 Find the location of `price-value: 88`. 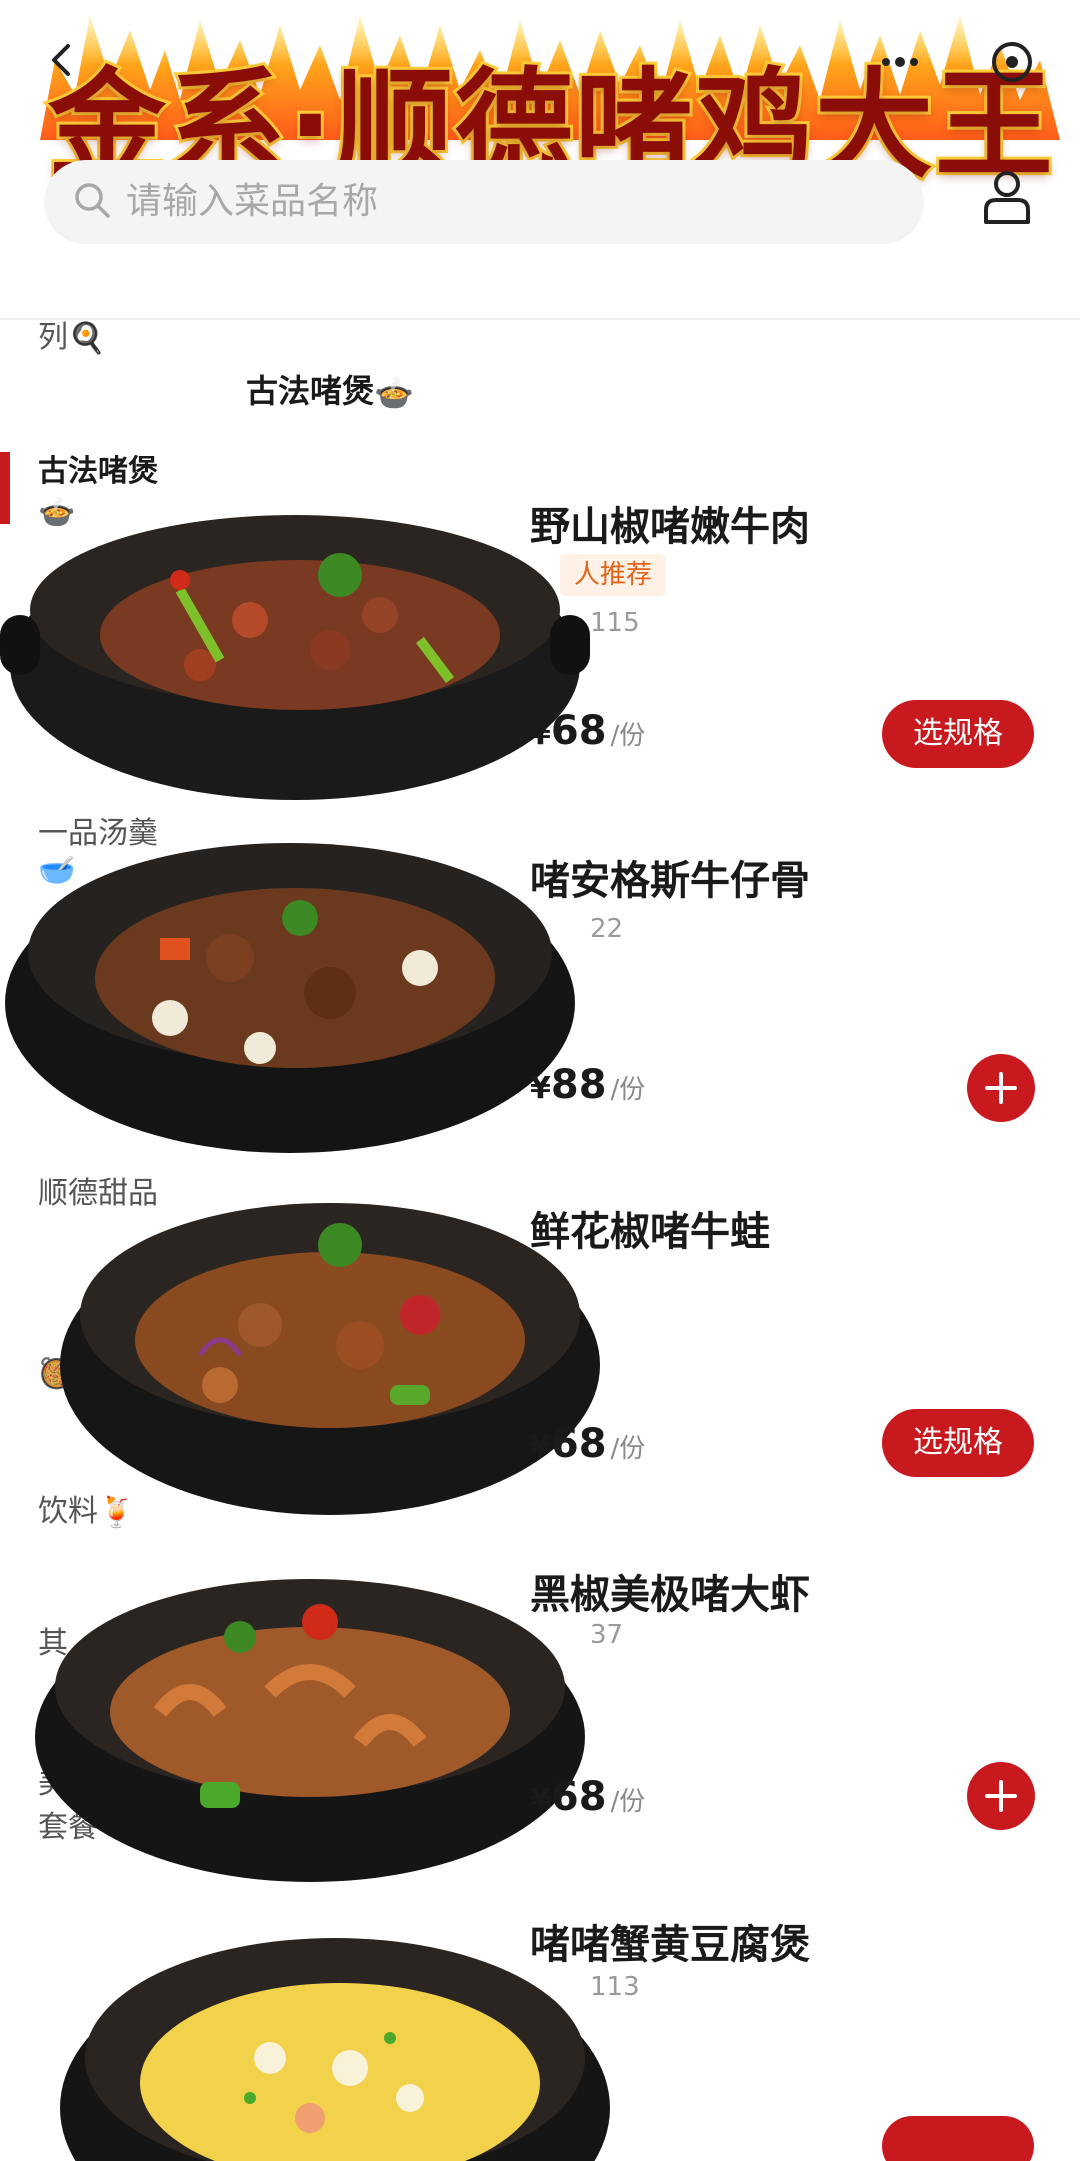

price-value: 88 is located at coordinates (578, 1085).